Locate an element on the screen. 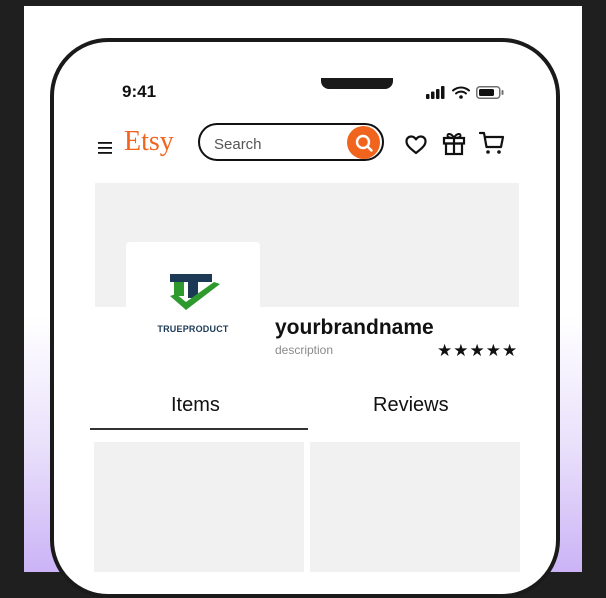 The height and width of the screenshot is (598, 606). shop-description: description is located at coordinates (304, 350).